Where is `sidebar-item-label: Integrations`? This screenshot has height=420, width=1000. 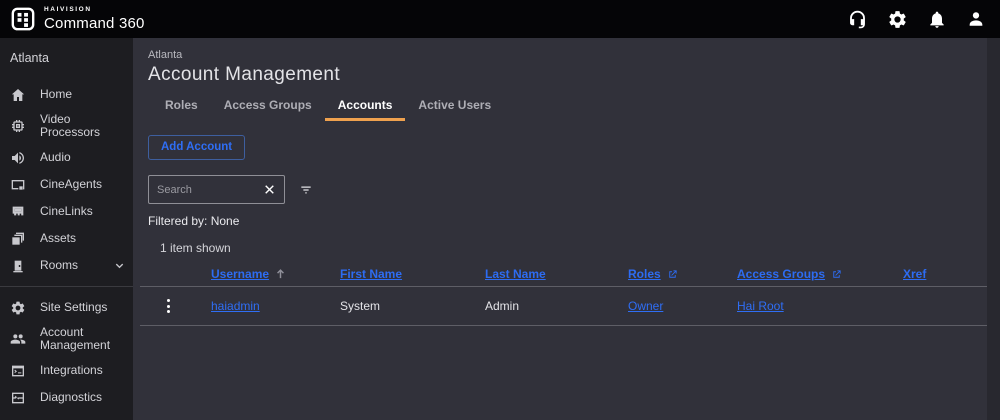
sidebar-item-label: Integrations is located at coordinates (71, 370).